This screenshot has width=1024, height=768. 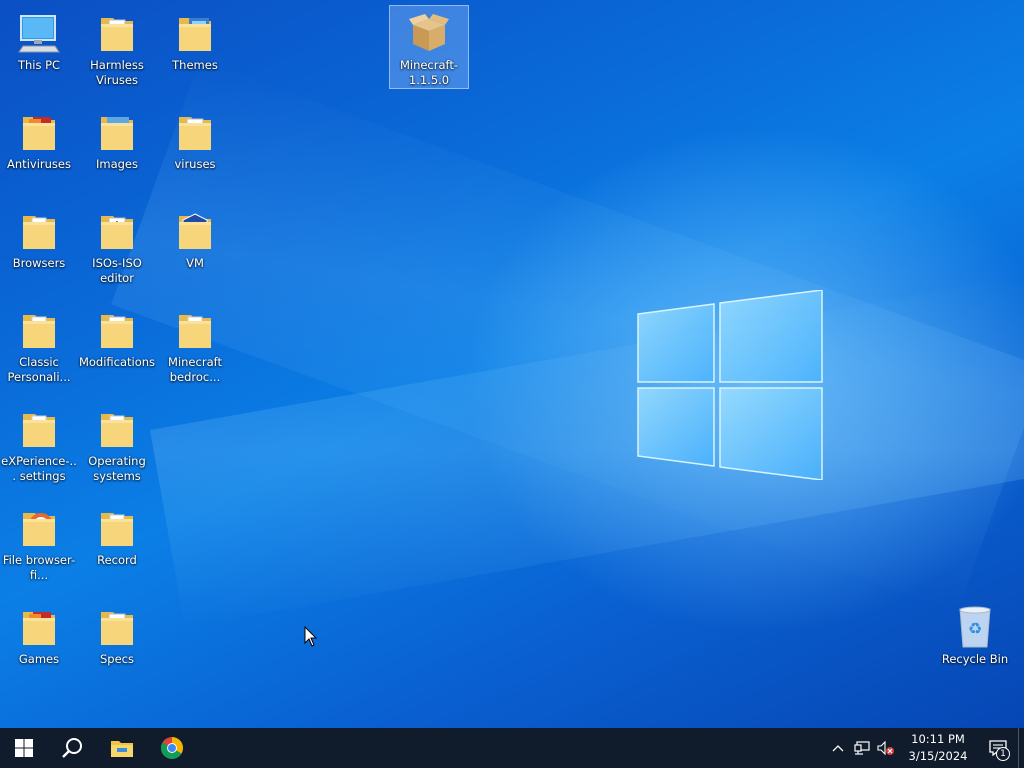 I want to click on desktop-icon-antiviruses: Antiviruses, so click(x=39, y=138).